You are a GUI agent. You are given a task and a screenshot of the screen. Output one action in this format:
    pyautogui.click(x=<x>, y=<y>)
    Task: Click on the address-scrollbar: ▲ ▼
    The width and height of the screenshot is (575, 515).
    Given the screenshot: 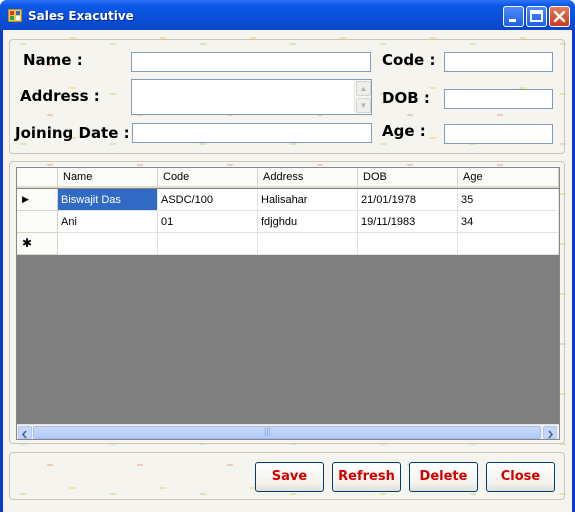 What is the action you would take?
    pyautogui.click(x=362, y=97)
    